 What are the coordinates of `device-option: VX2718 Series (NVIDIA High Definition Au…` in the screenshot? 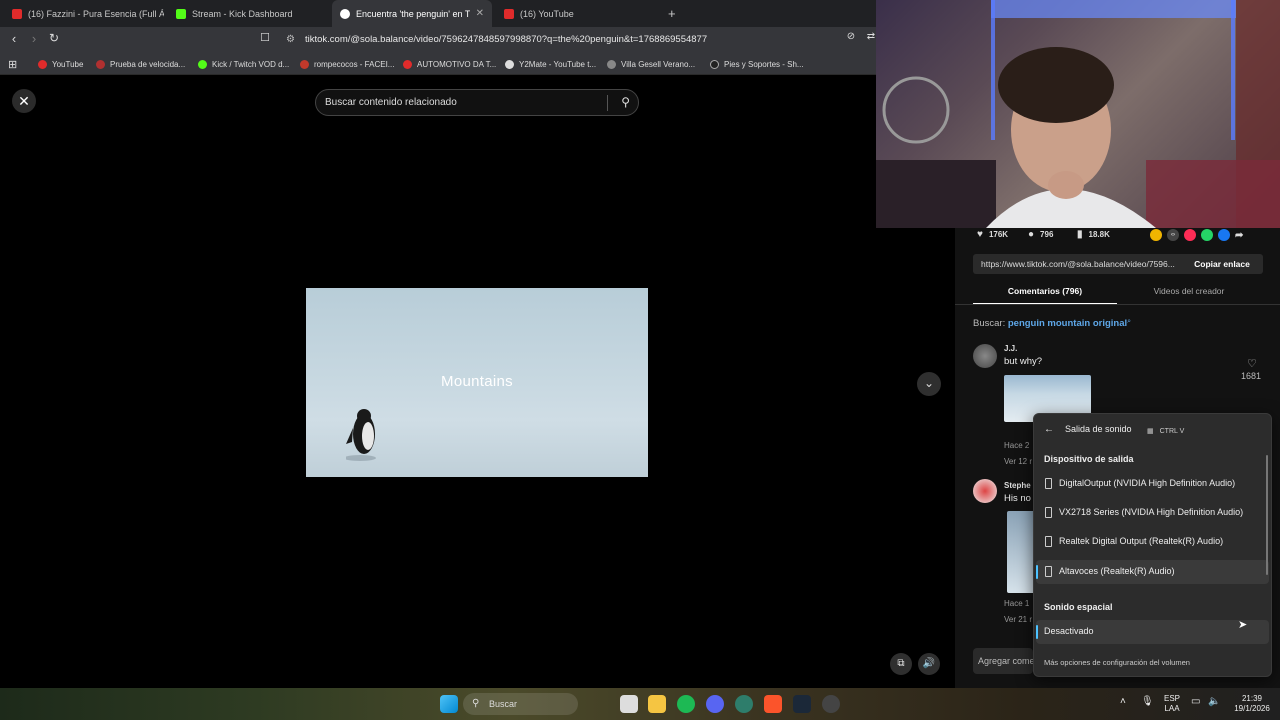 It's located at (1152, 513).